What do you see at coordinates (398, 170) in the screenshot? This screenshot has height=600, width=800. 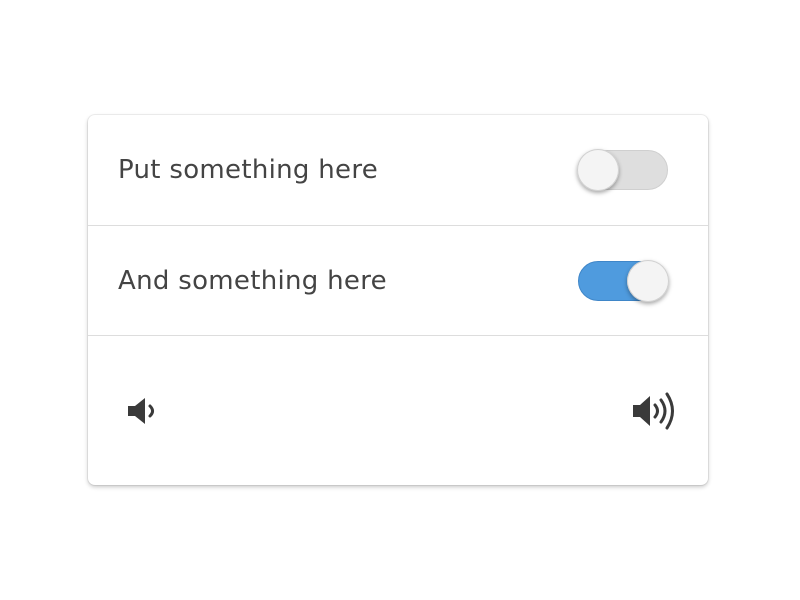 I see `settings-row-1: Put something here` at bounding box center [398, 170].